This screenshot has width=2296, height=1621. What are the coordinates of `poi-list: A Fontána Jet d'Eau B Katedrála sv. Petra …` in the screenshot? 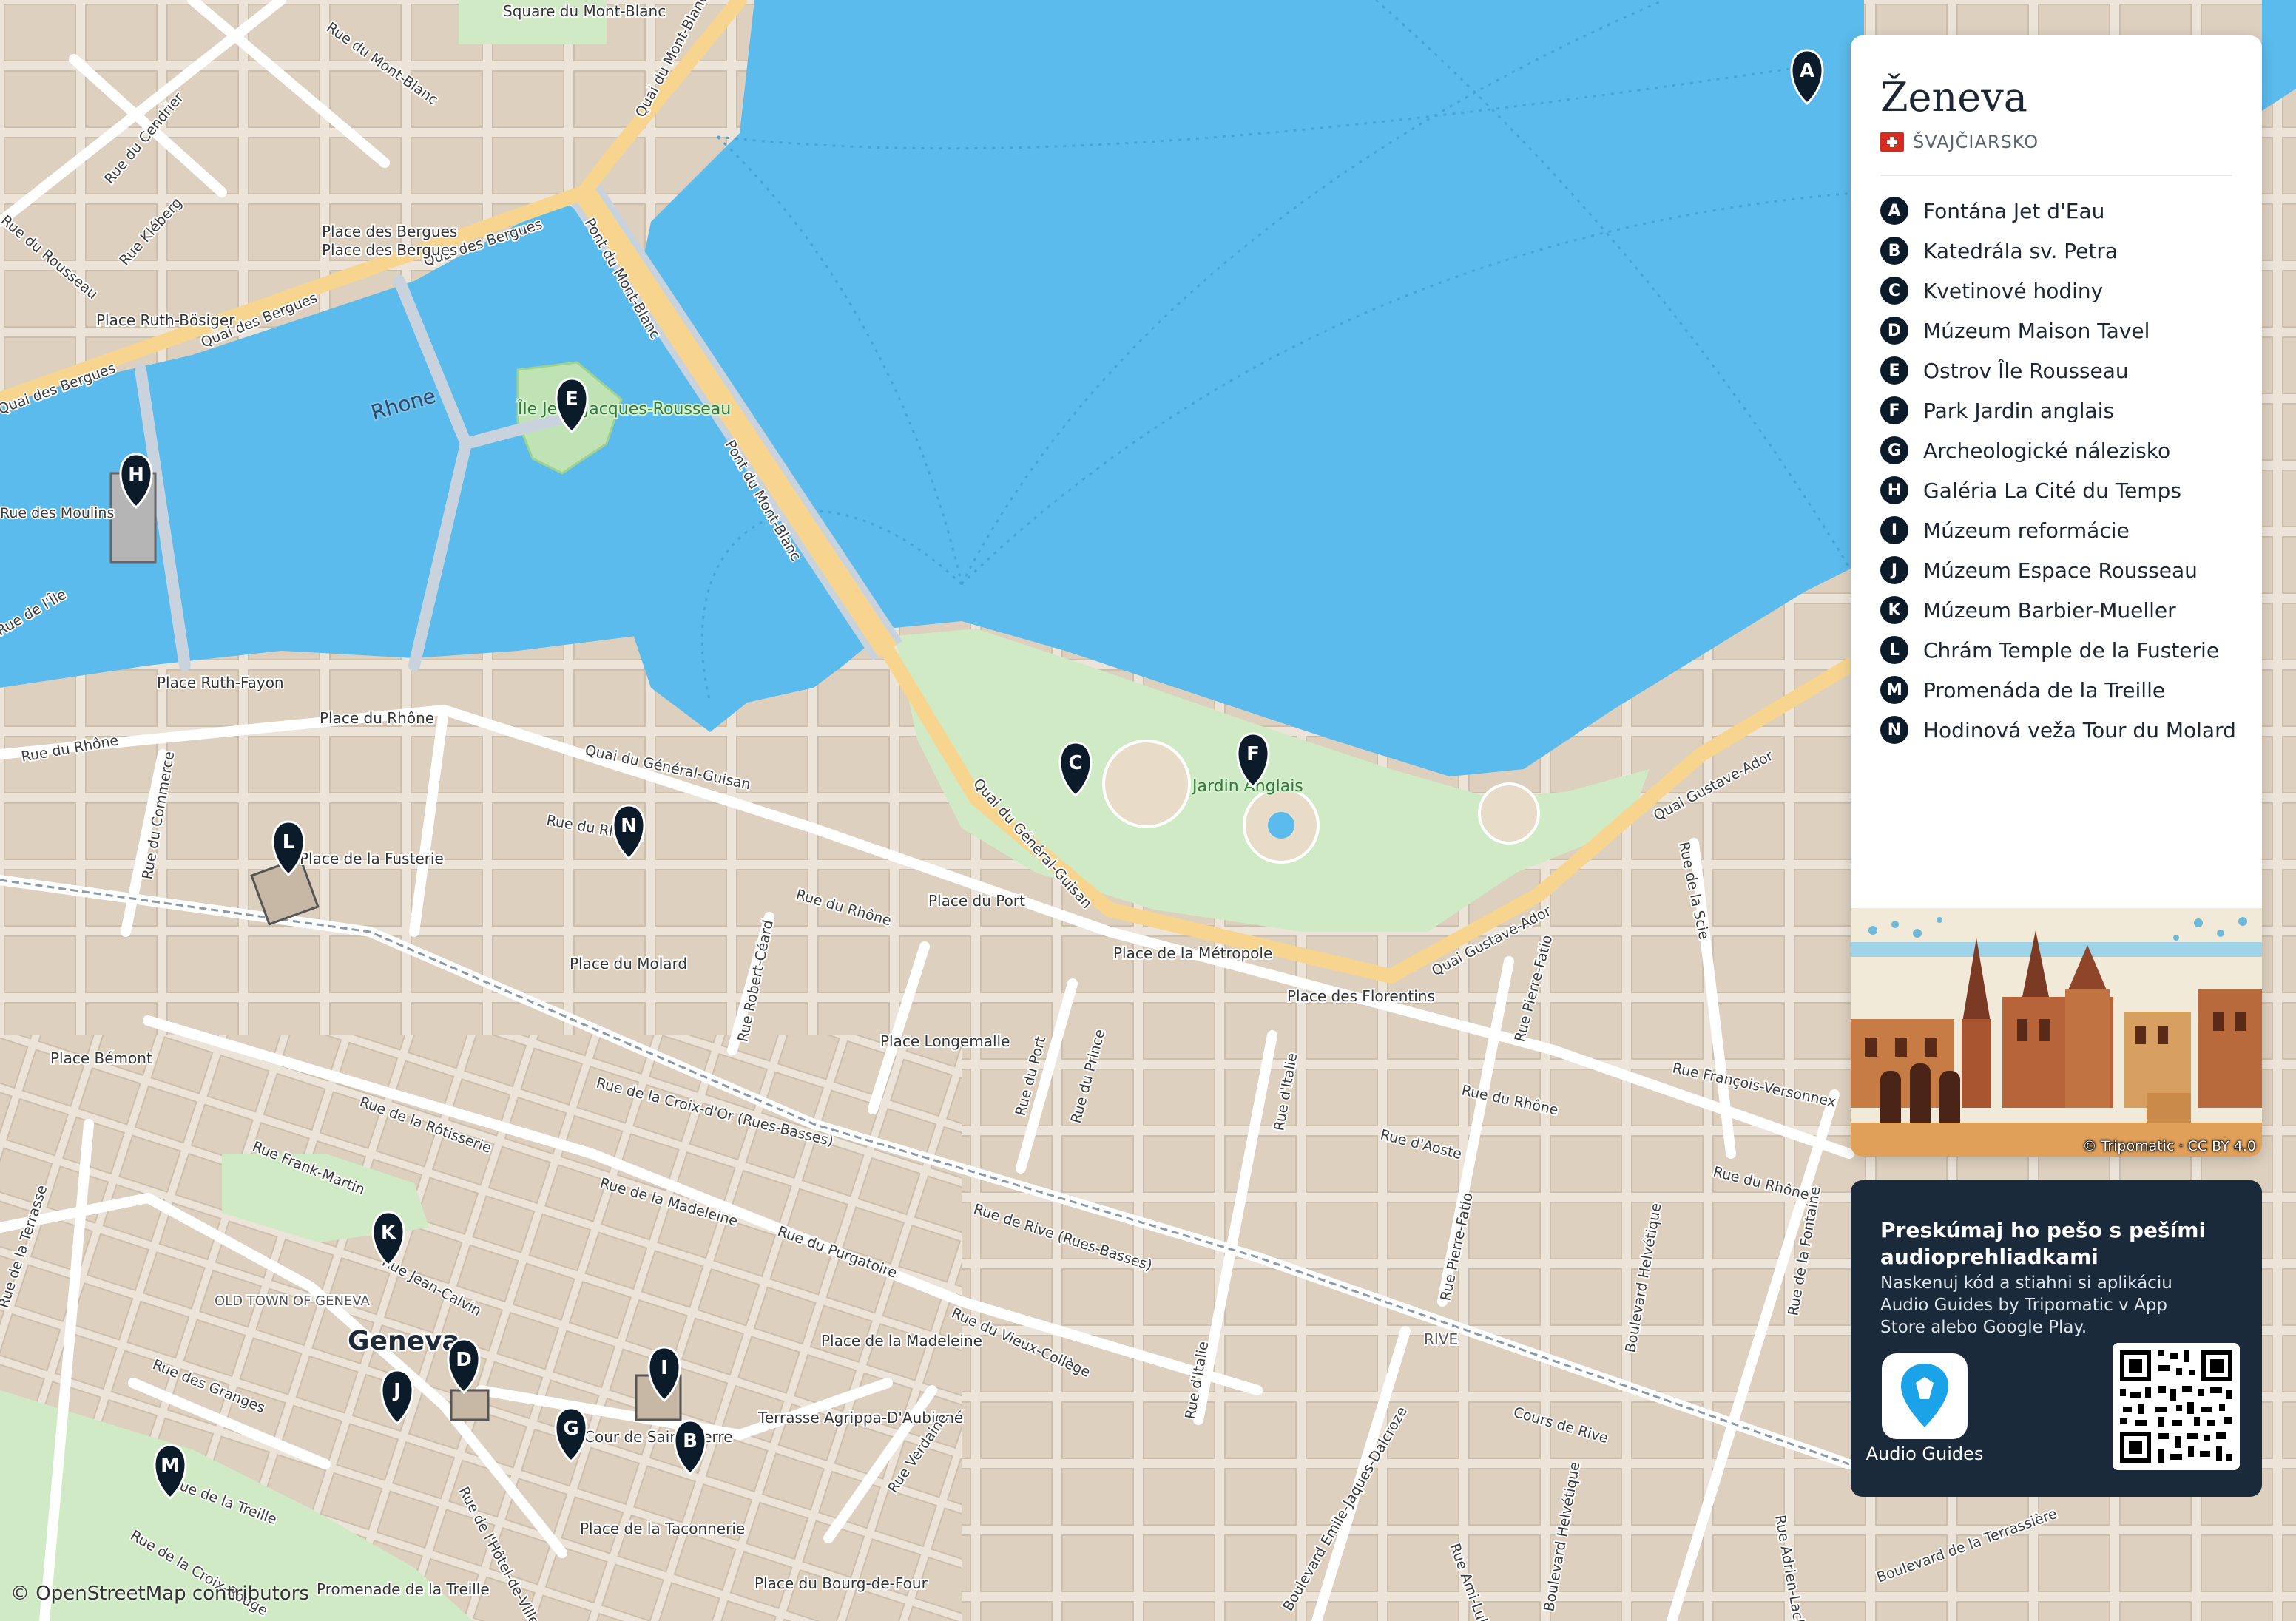 It's located at (2058, 470).